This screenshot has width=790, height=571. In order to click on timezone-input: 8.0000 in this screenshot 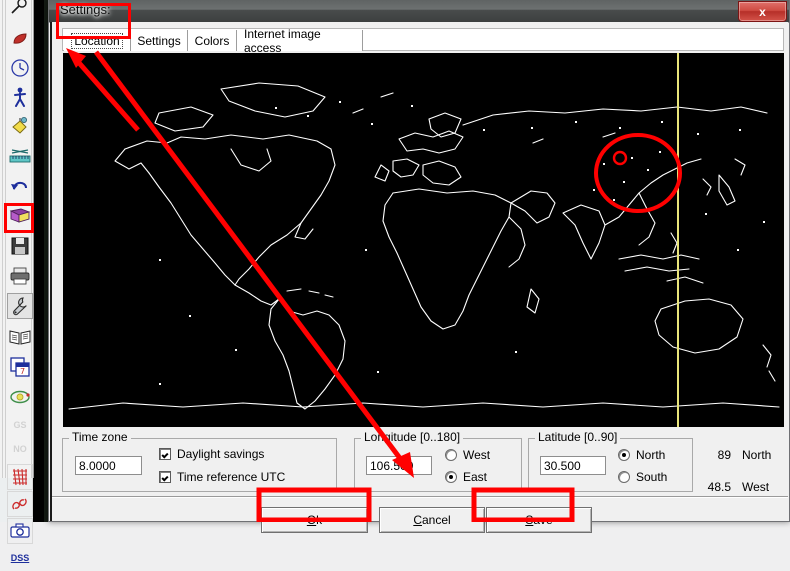, I will do `click(108, 465)`.